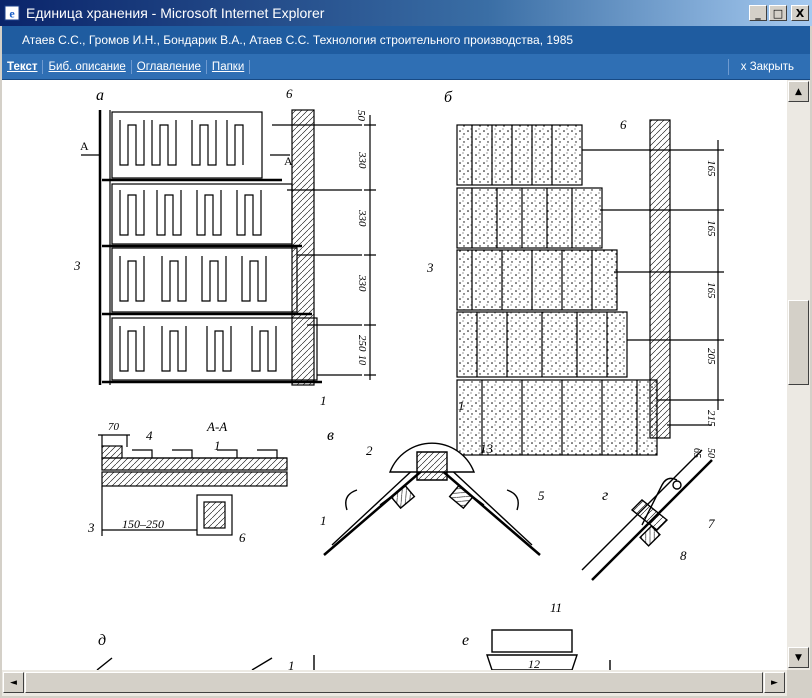 This screenshot has height=698, width=812. I want to click on callout-8: 8, so click(683, 555).